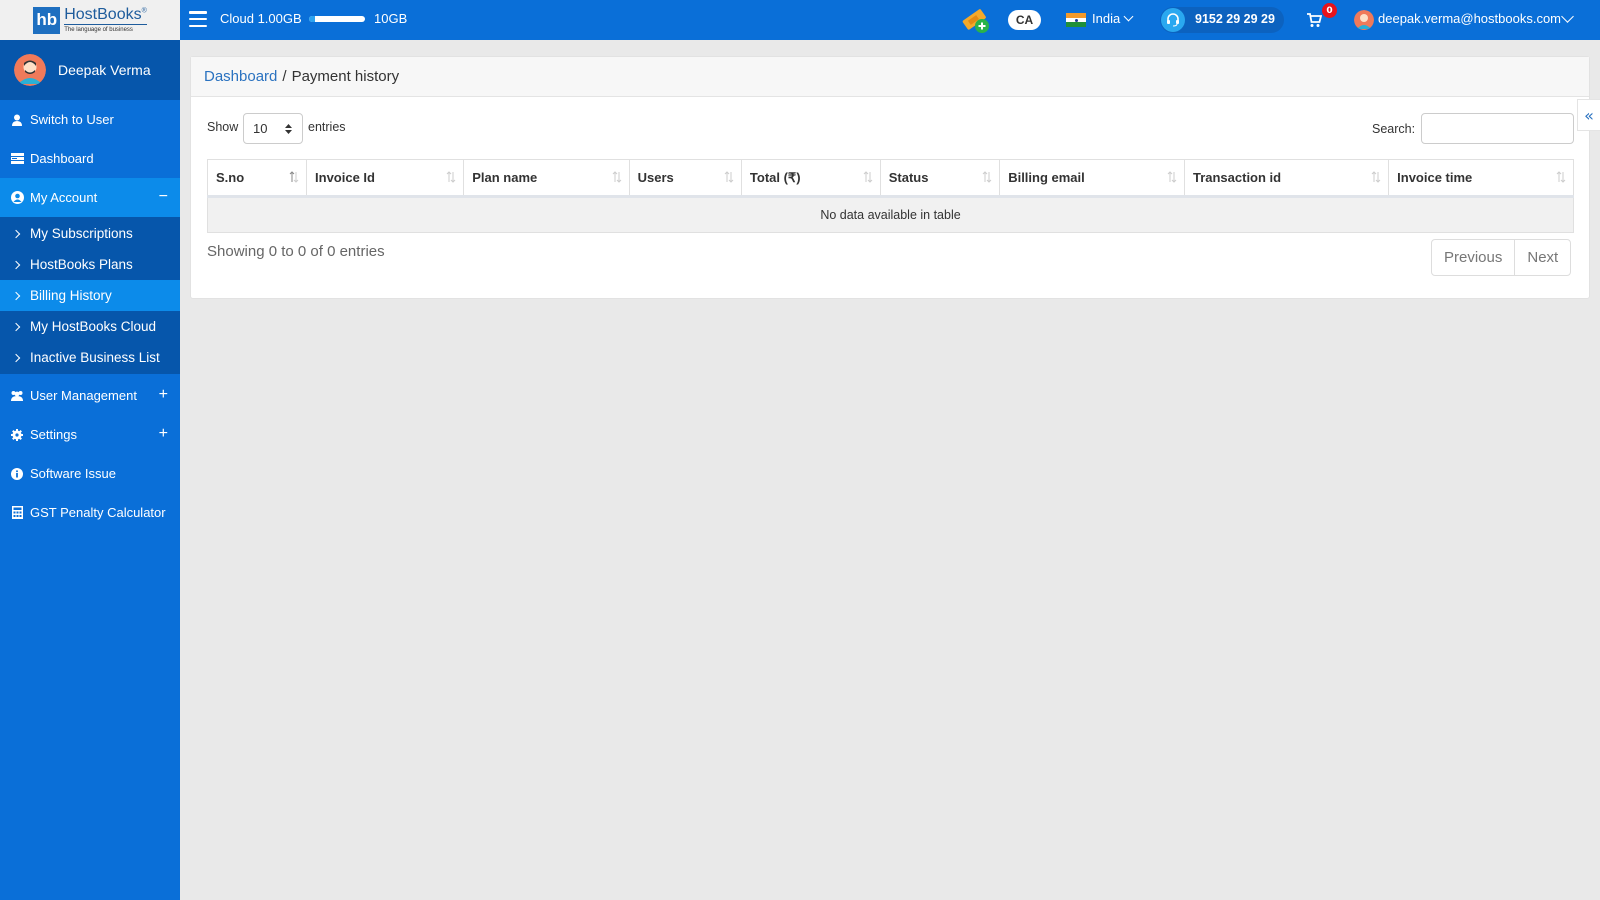 This screenshot has width=1600, height=900. I want to click on table-empty-row: No data available in table, so click(890, 214).